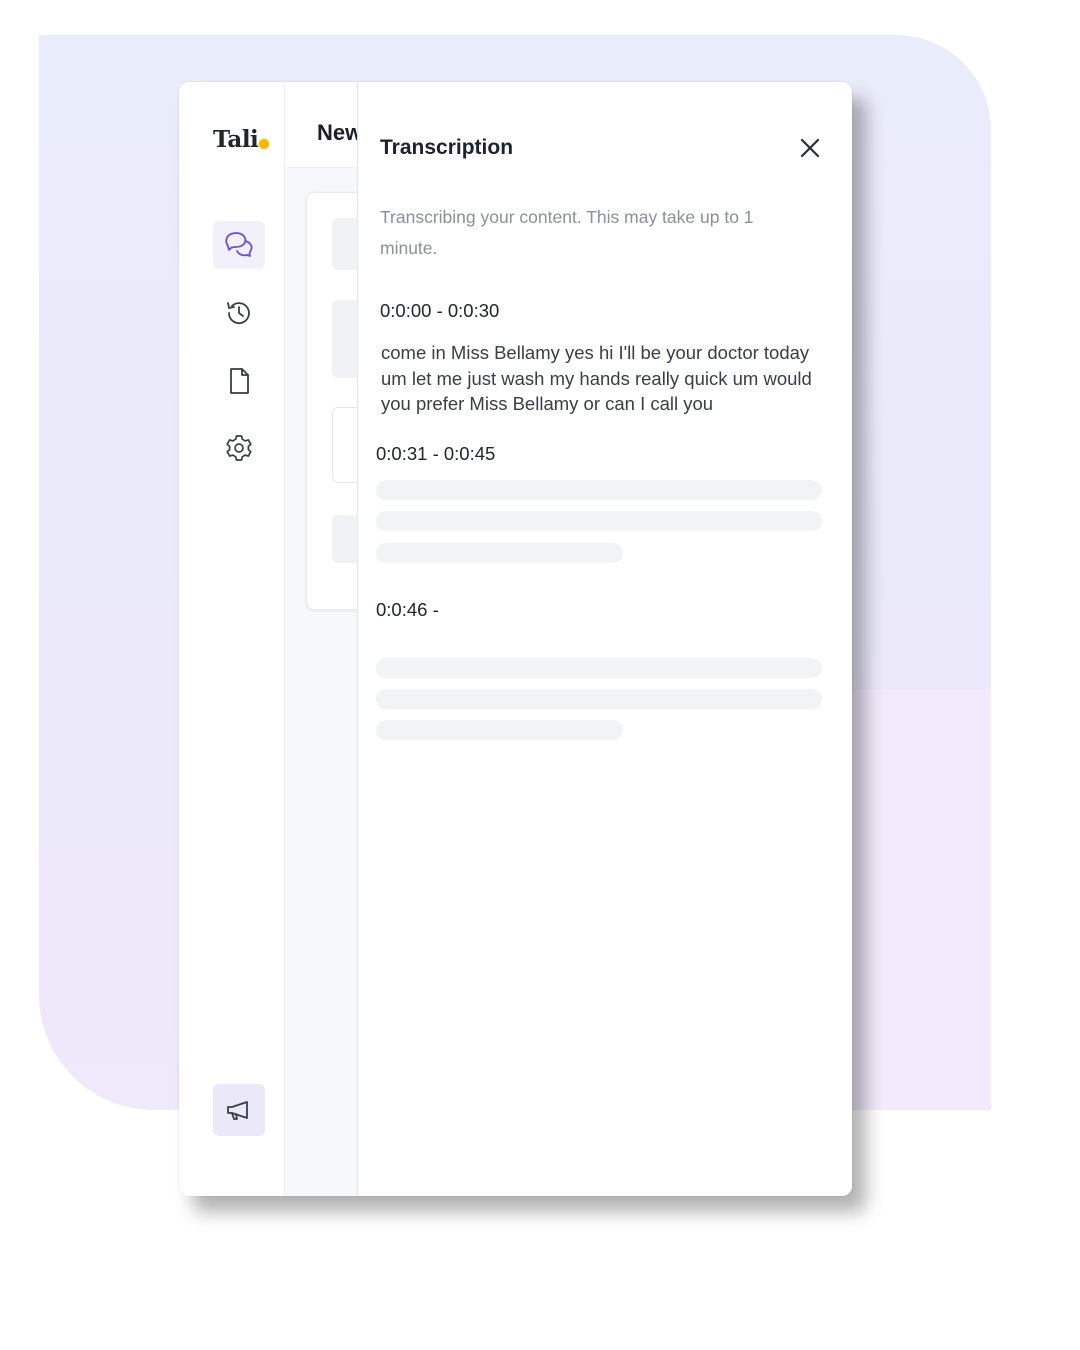  Describe the element at coordinates (236, 139) in the screenshot. I see `app-logo: Tali` at that location.